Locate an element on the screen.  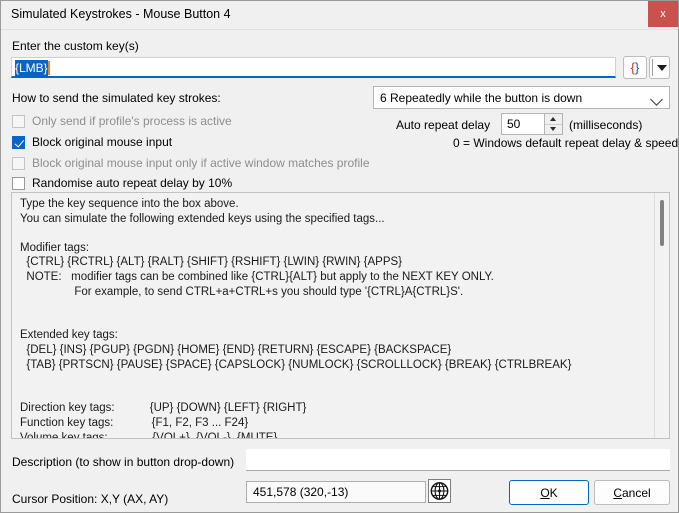
ok-accel-char: O is located at coordinates (545, 493).